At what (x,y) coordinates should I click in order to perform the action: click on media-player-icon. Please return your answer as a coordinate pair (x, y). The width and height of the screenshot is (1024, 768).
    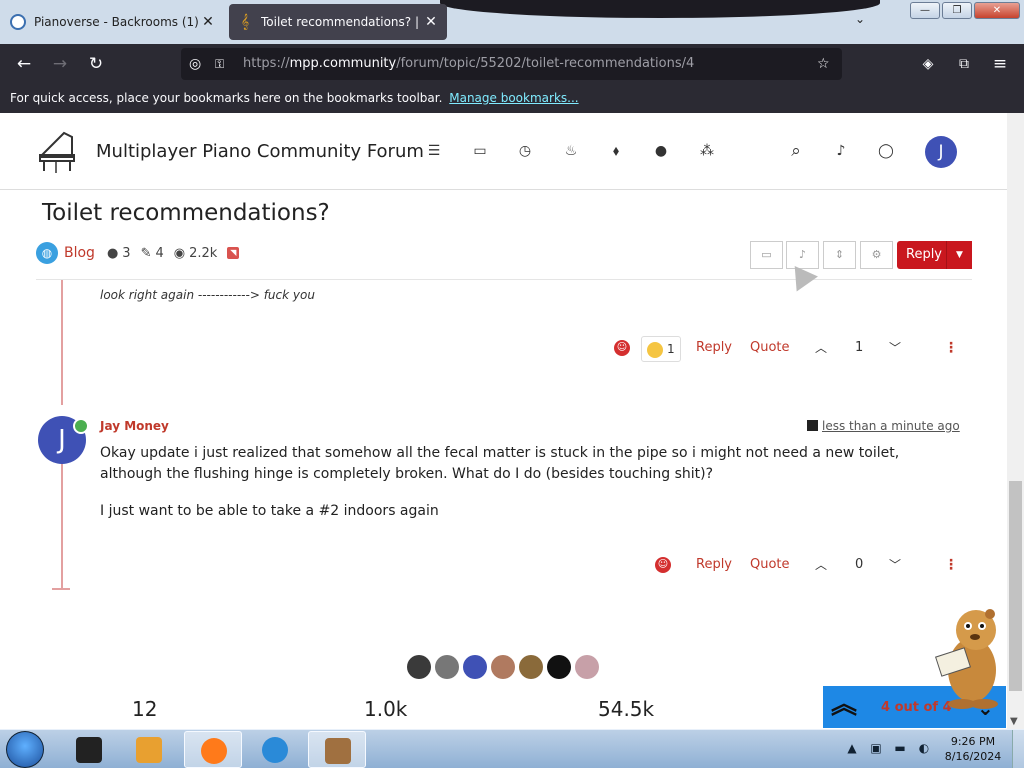
    Looking at the image, I should click on (149, 750).